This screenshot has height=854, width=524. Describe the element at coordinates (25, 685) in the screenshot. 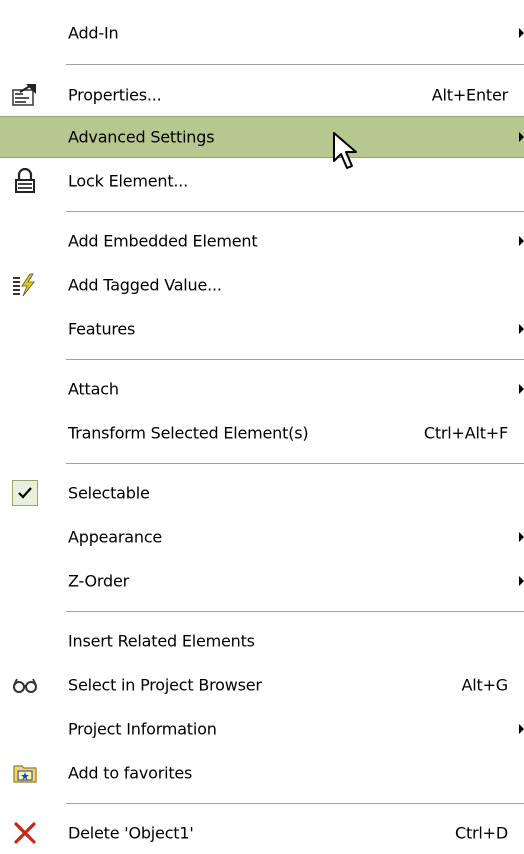

I see `glasses-icon` at that location.